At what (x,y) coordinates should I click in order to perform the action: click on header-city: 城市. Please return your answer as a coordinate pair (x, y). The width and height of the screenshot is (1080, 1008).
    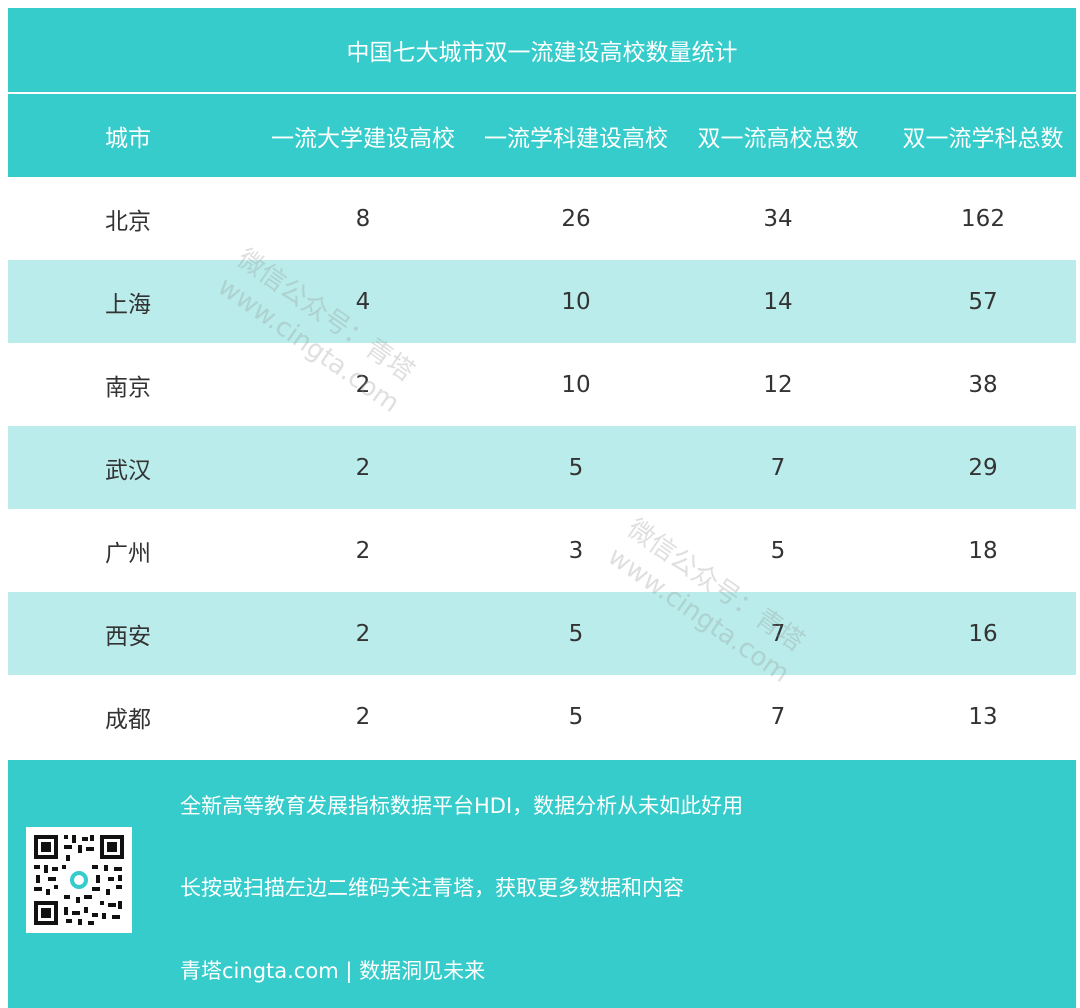
    Looking at the image, I should click on (128, 138).